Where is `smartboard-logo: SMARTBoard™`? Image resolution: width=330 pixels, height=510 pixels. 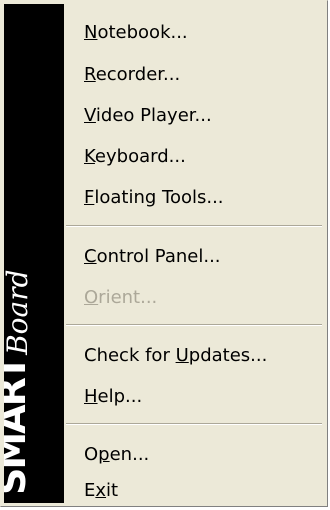
smartboard-logo: SMARTBoard™ is located at coordinates (19, 376).